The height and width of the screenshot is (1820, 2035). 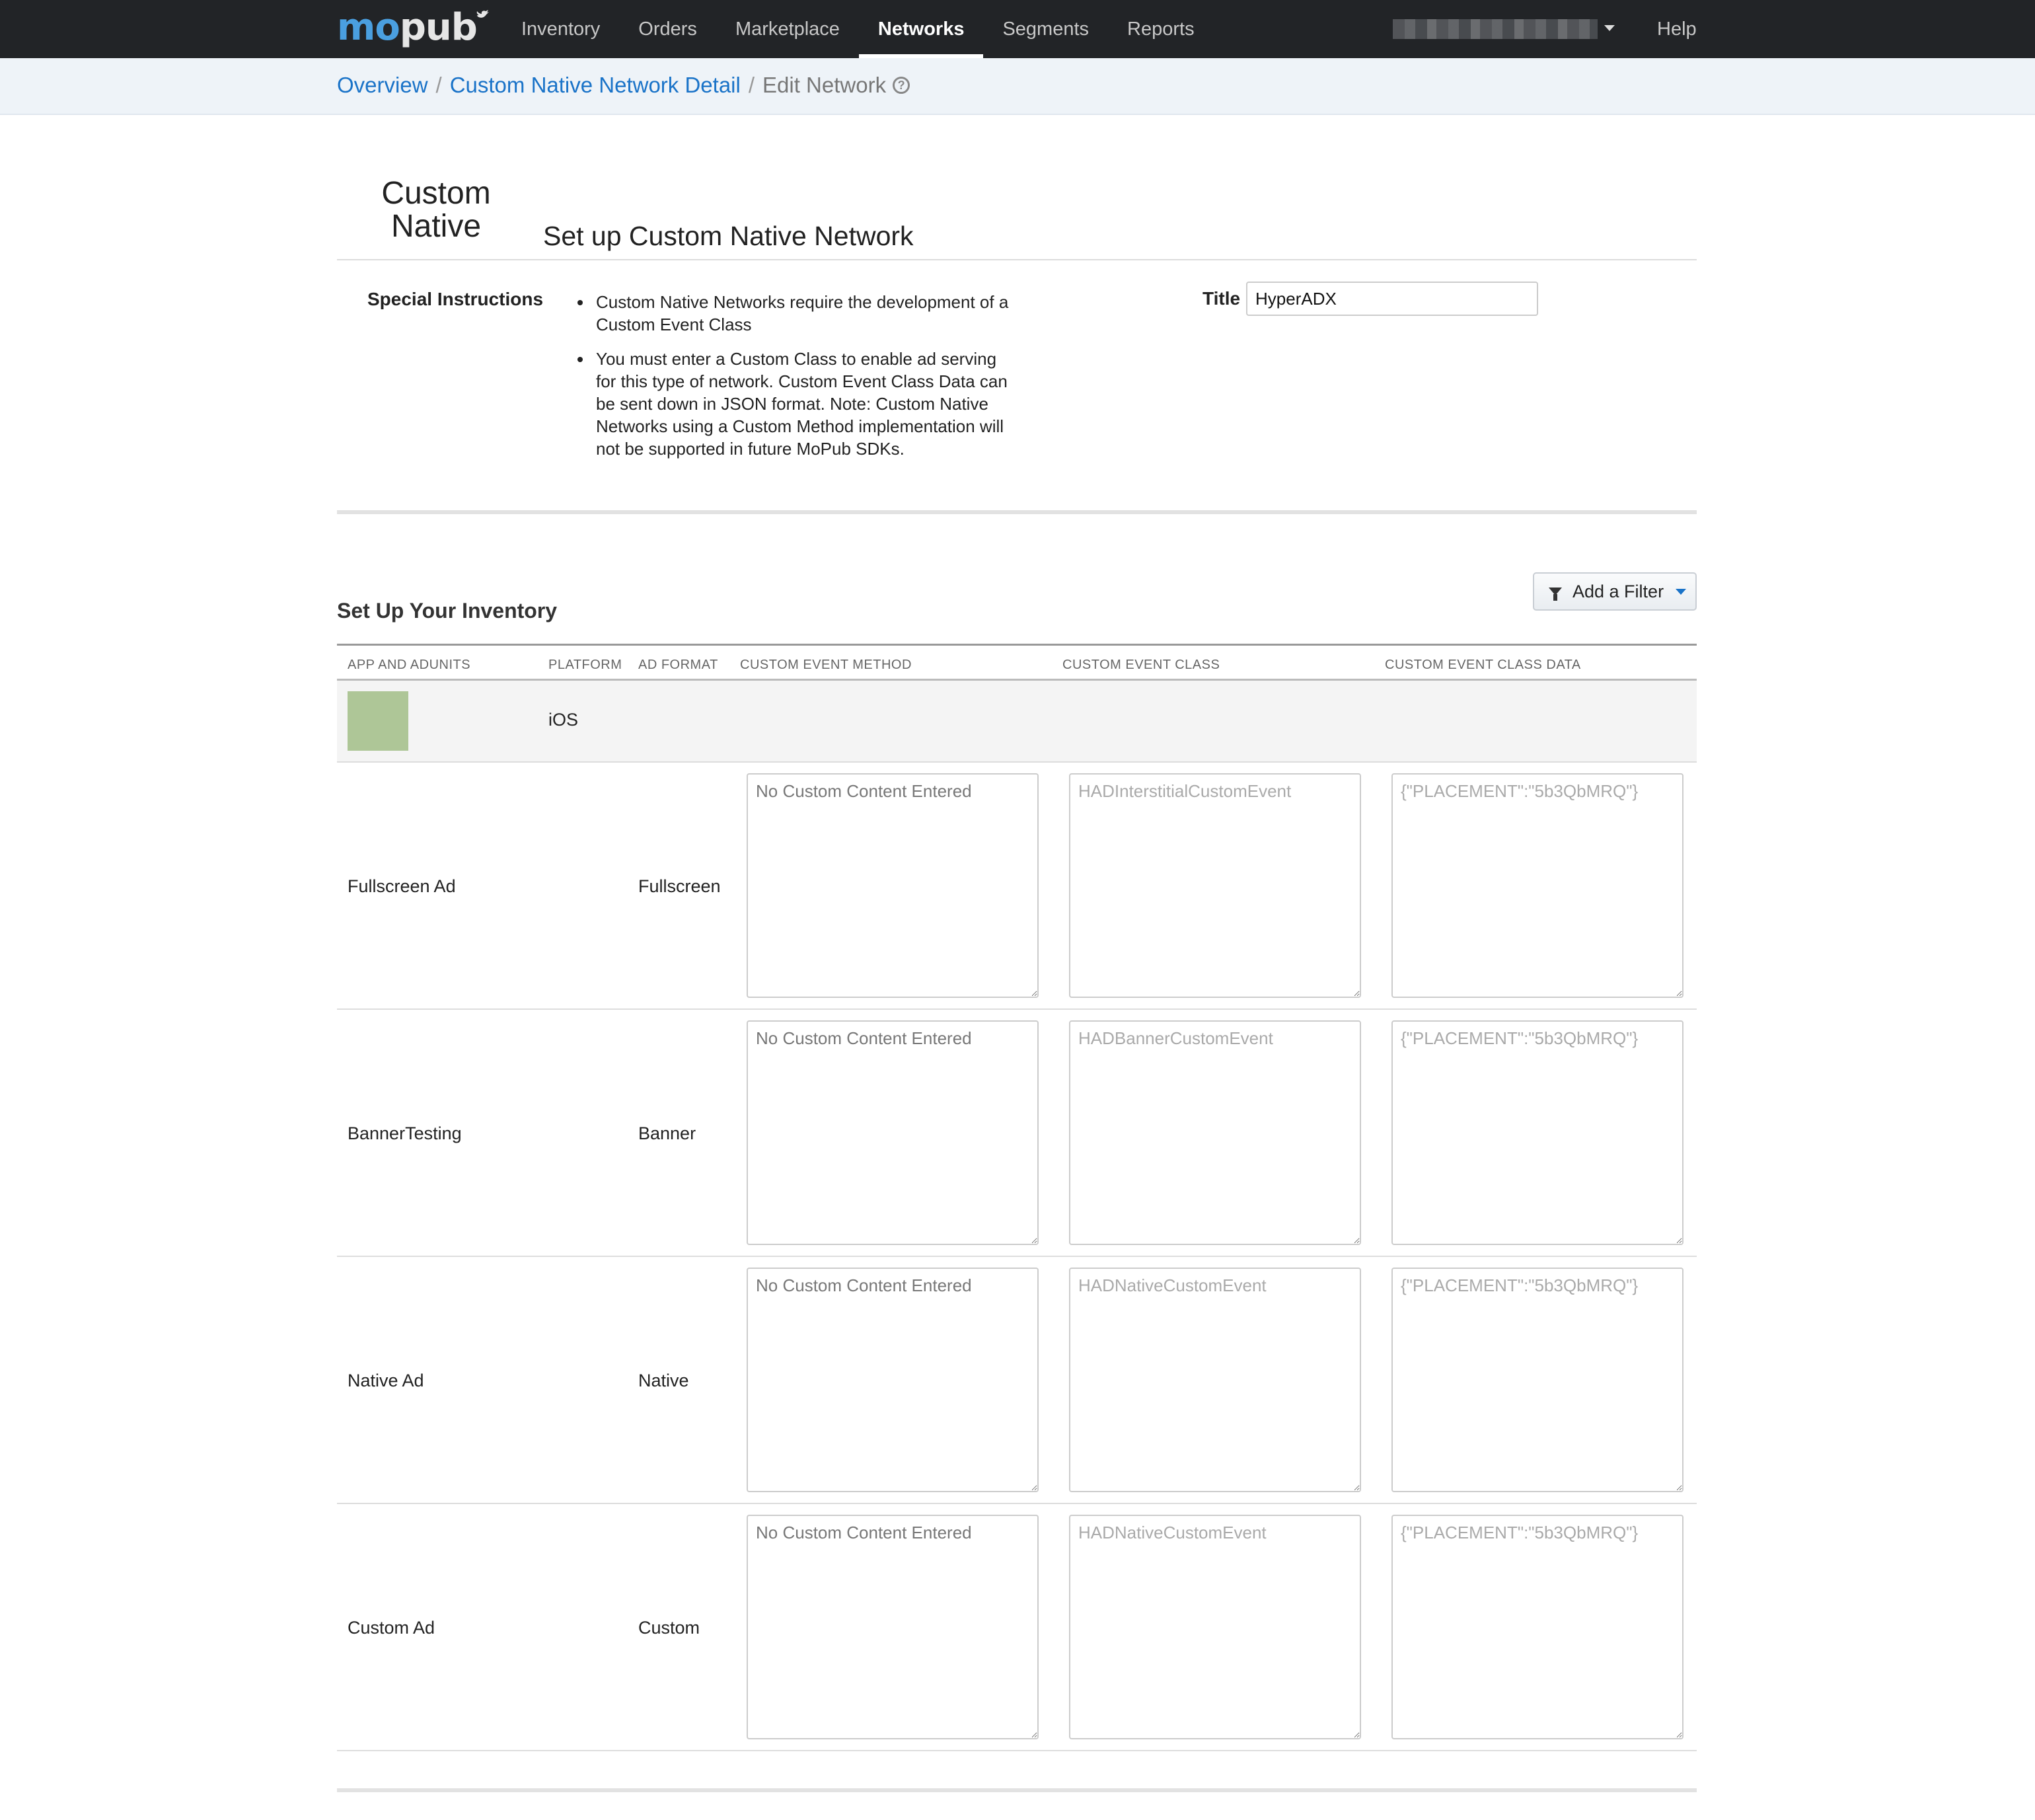 I want to click on adunit-format: Custom, so click(x=669, y=1628).